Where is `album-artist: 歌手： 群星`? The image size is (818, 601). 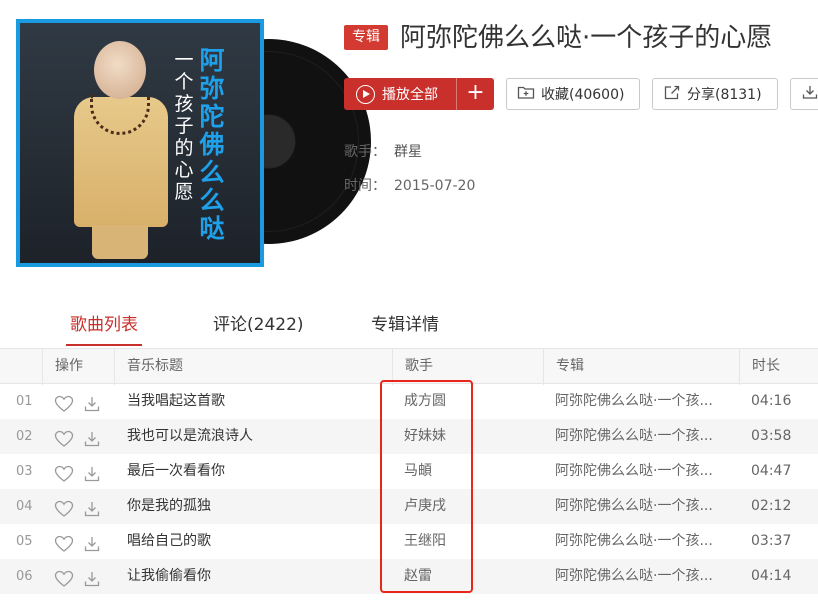 album-artist: 歌手： 群星 is located at coordinates (383, 151).